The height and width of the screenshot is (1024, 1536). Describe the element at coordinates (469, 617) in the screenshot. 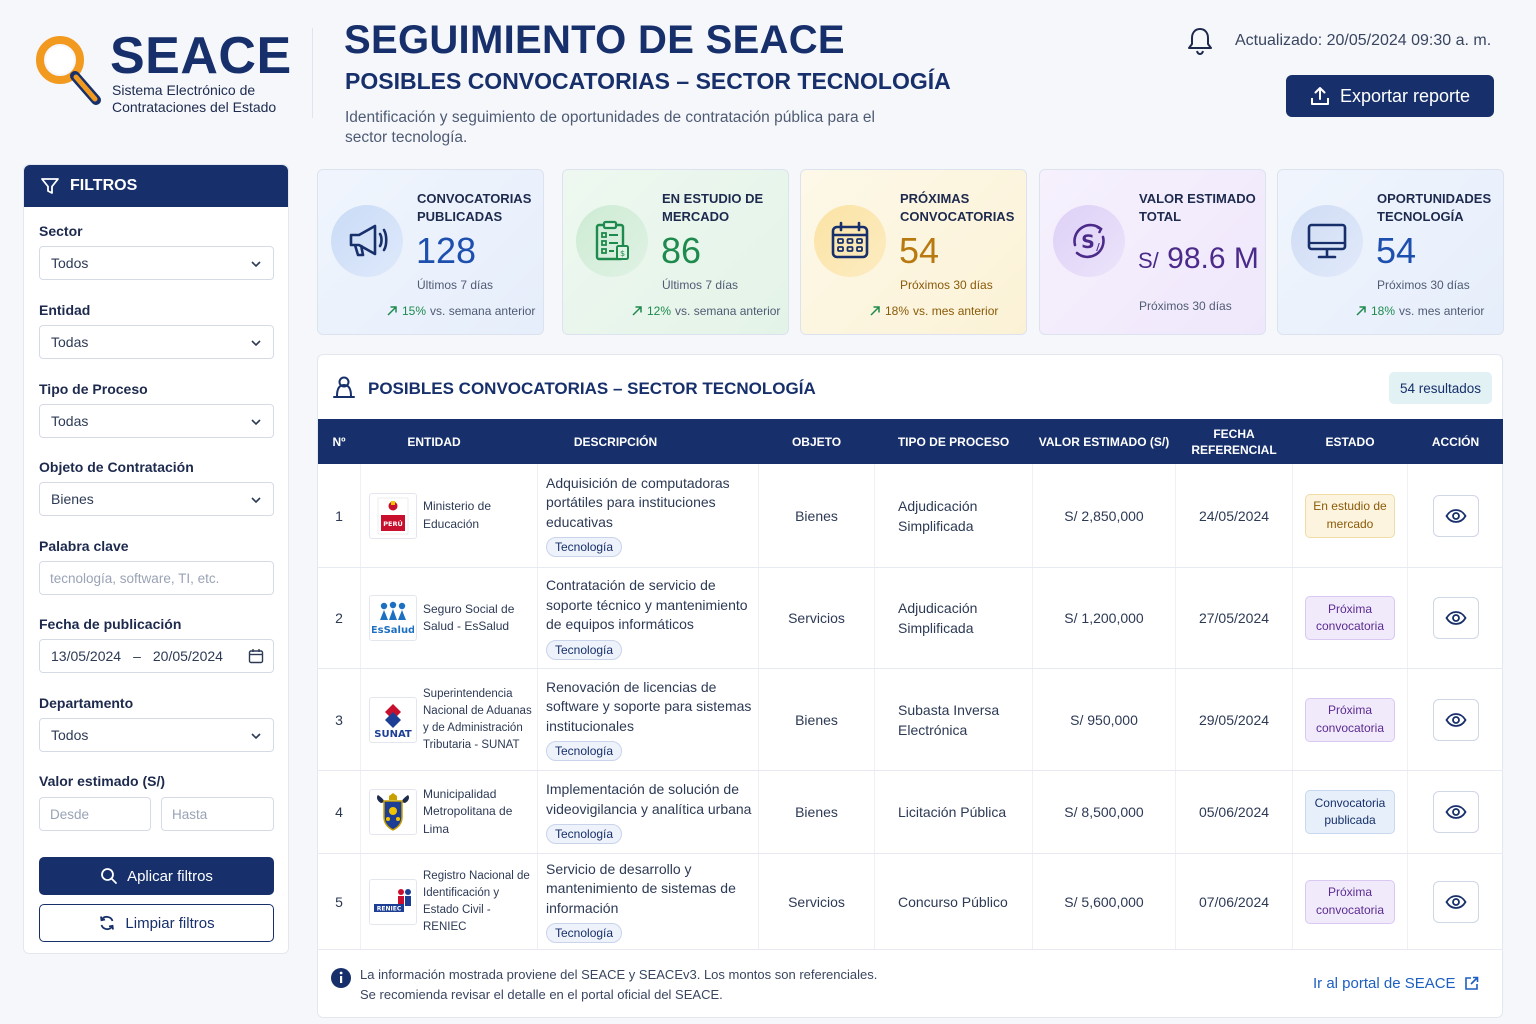

I see `entidad-name: Seguro Social de Salud - EsSalud` at that location.